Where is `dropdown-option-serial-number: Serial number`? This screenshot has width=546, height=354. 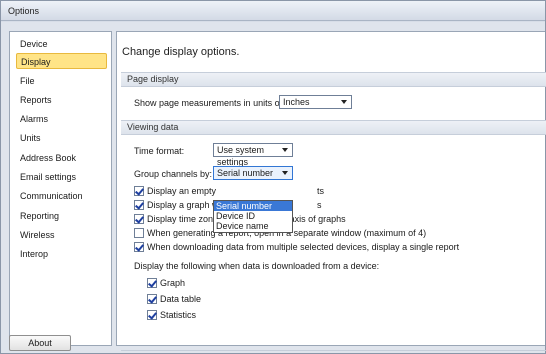 dropdown-option-serial-number: Serial number is located at coordinates (253, 206).